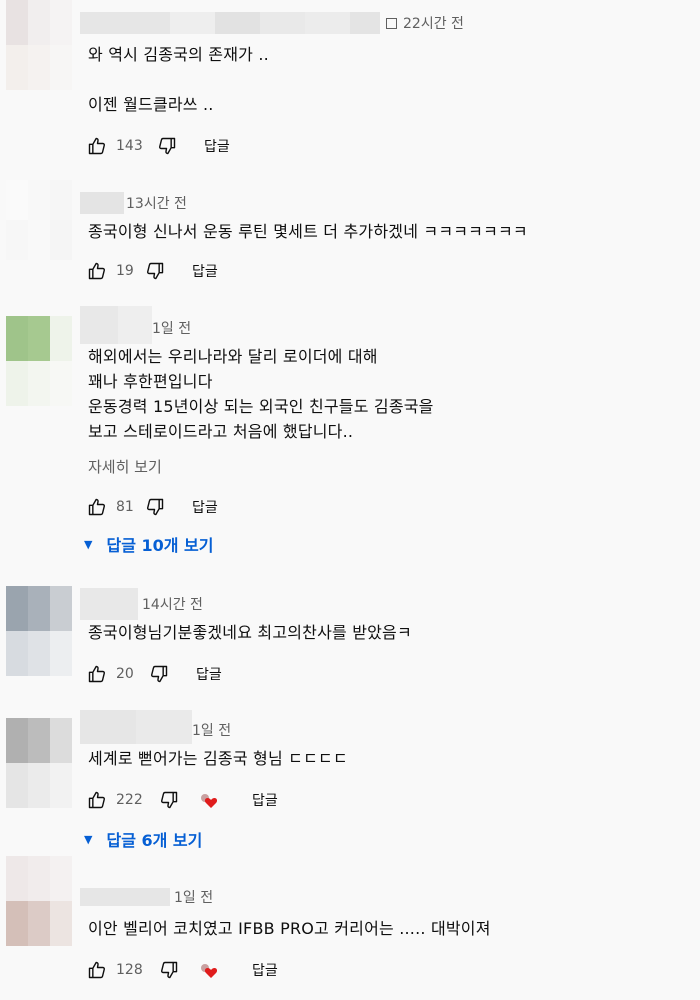 This screenshot has width=700, height=1000. I want to click on comment-text: 이안 벨리어 코치였고 IFBB PRO고 커리어는 ..... 대박이져, so click(289, 928).